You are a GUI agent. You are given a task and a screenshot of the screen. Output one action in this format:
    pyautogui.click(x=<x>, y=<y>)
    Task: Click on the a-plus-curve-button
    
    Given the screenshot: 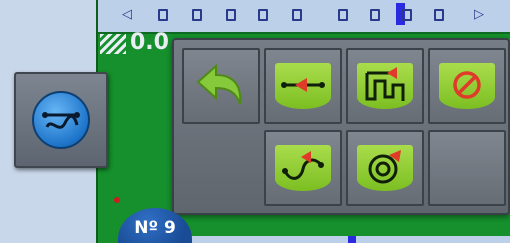 What is the action you would take?
    pyautogui.click(x=303, y=168)
    